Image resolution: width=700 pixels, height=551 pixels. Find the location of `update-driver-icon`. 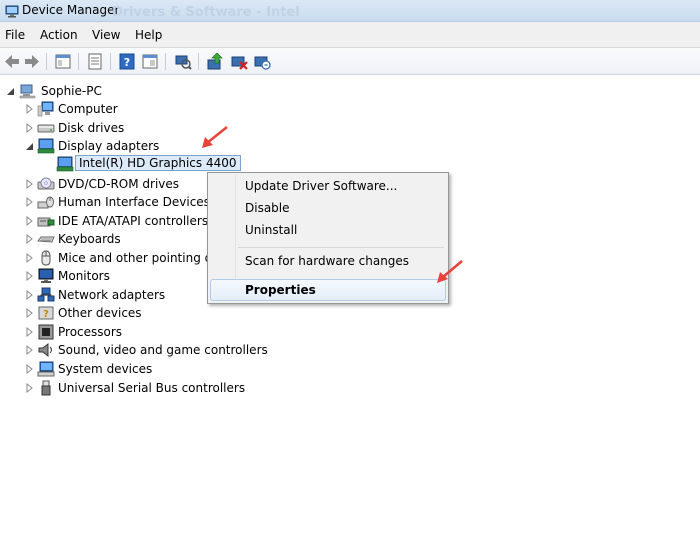

update-driver-icon is located at coordinates (215, 61).